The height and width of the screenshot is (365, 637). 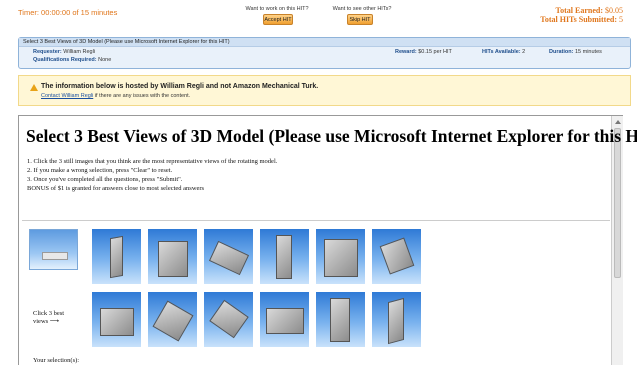 I want to click on requester-value: William Regli, so click(x=79, y=52).